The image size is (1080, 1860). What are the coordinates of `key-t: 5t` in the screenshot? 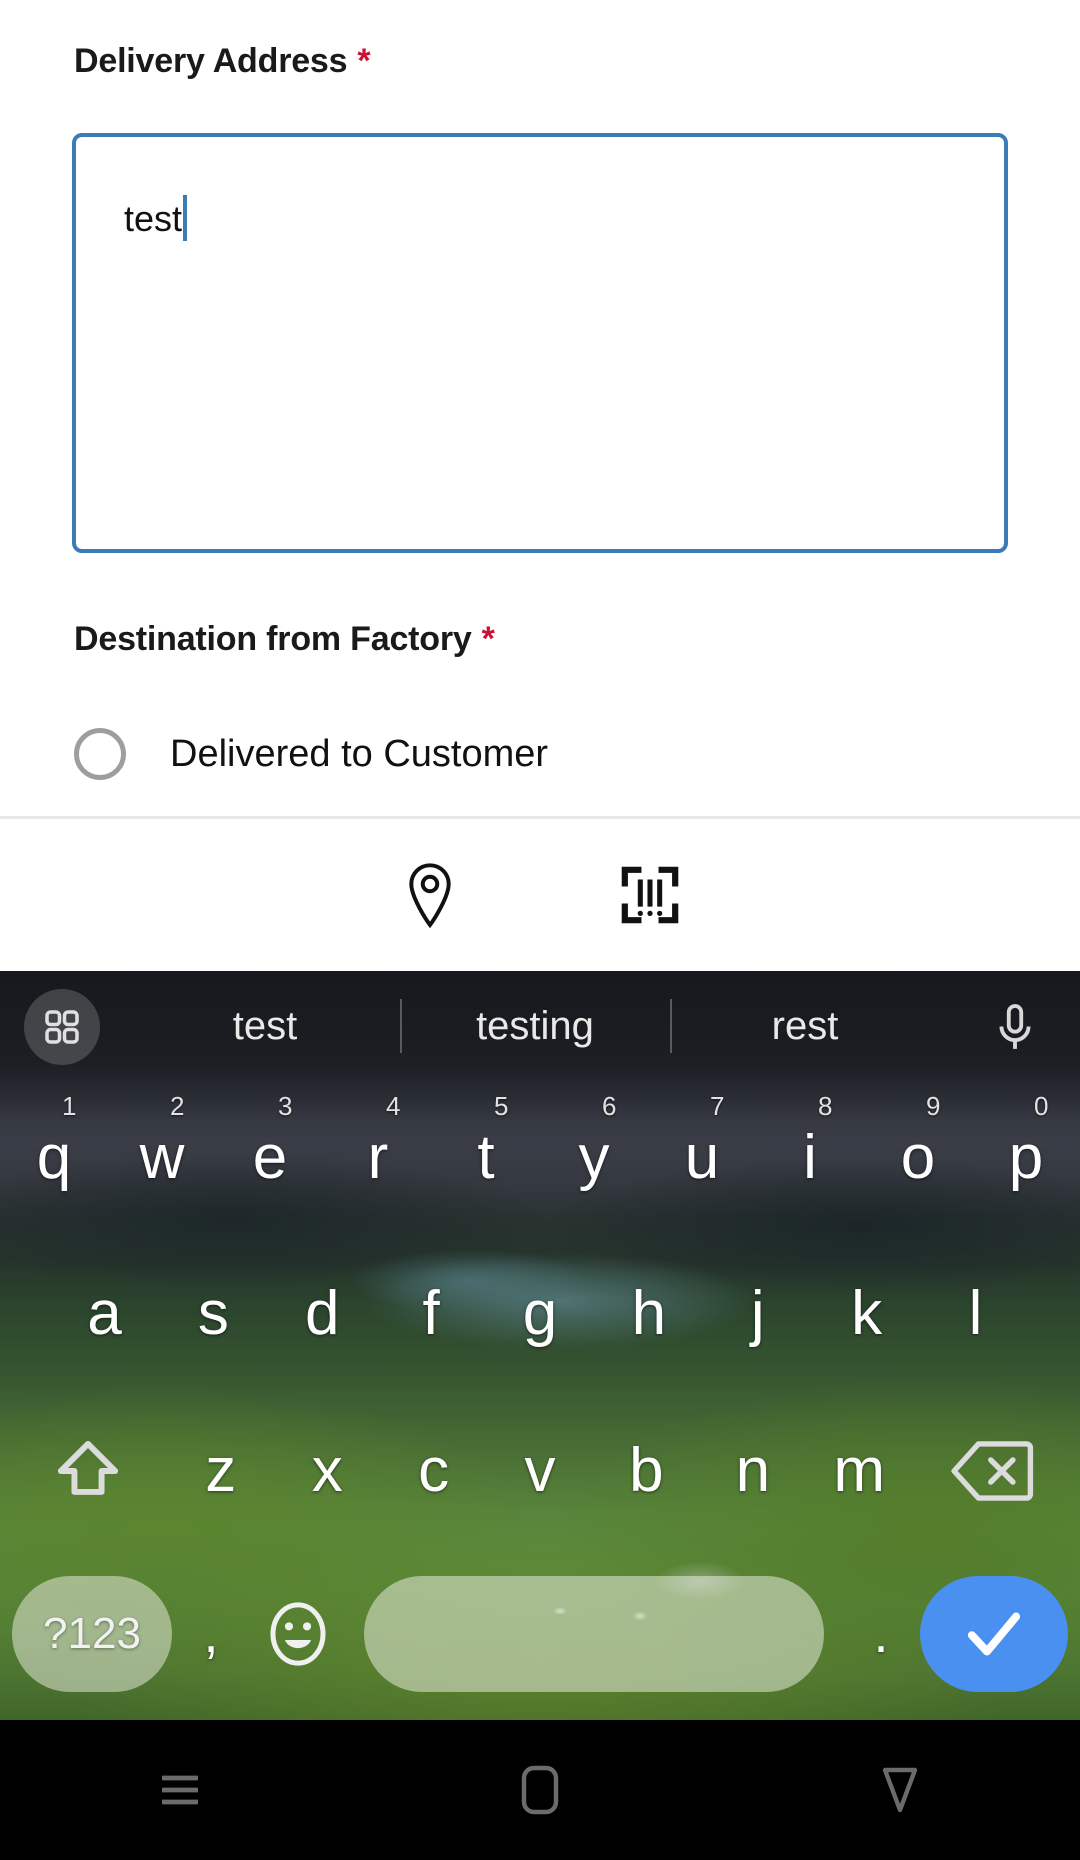 It's located at (486, 1157).